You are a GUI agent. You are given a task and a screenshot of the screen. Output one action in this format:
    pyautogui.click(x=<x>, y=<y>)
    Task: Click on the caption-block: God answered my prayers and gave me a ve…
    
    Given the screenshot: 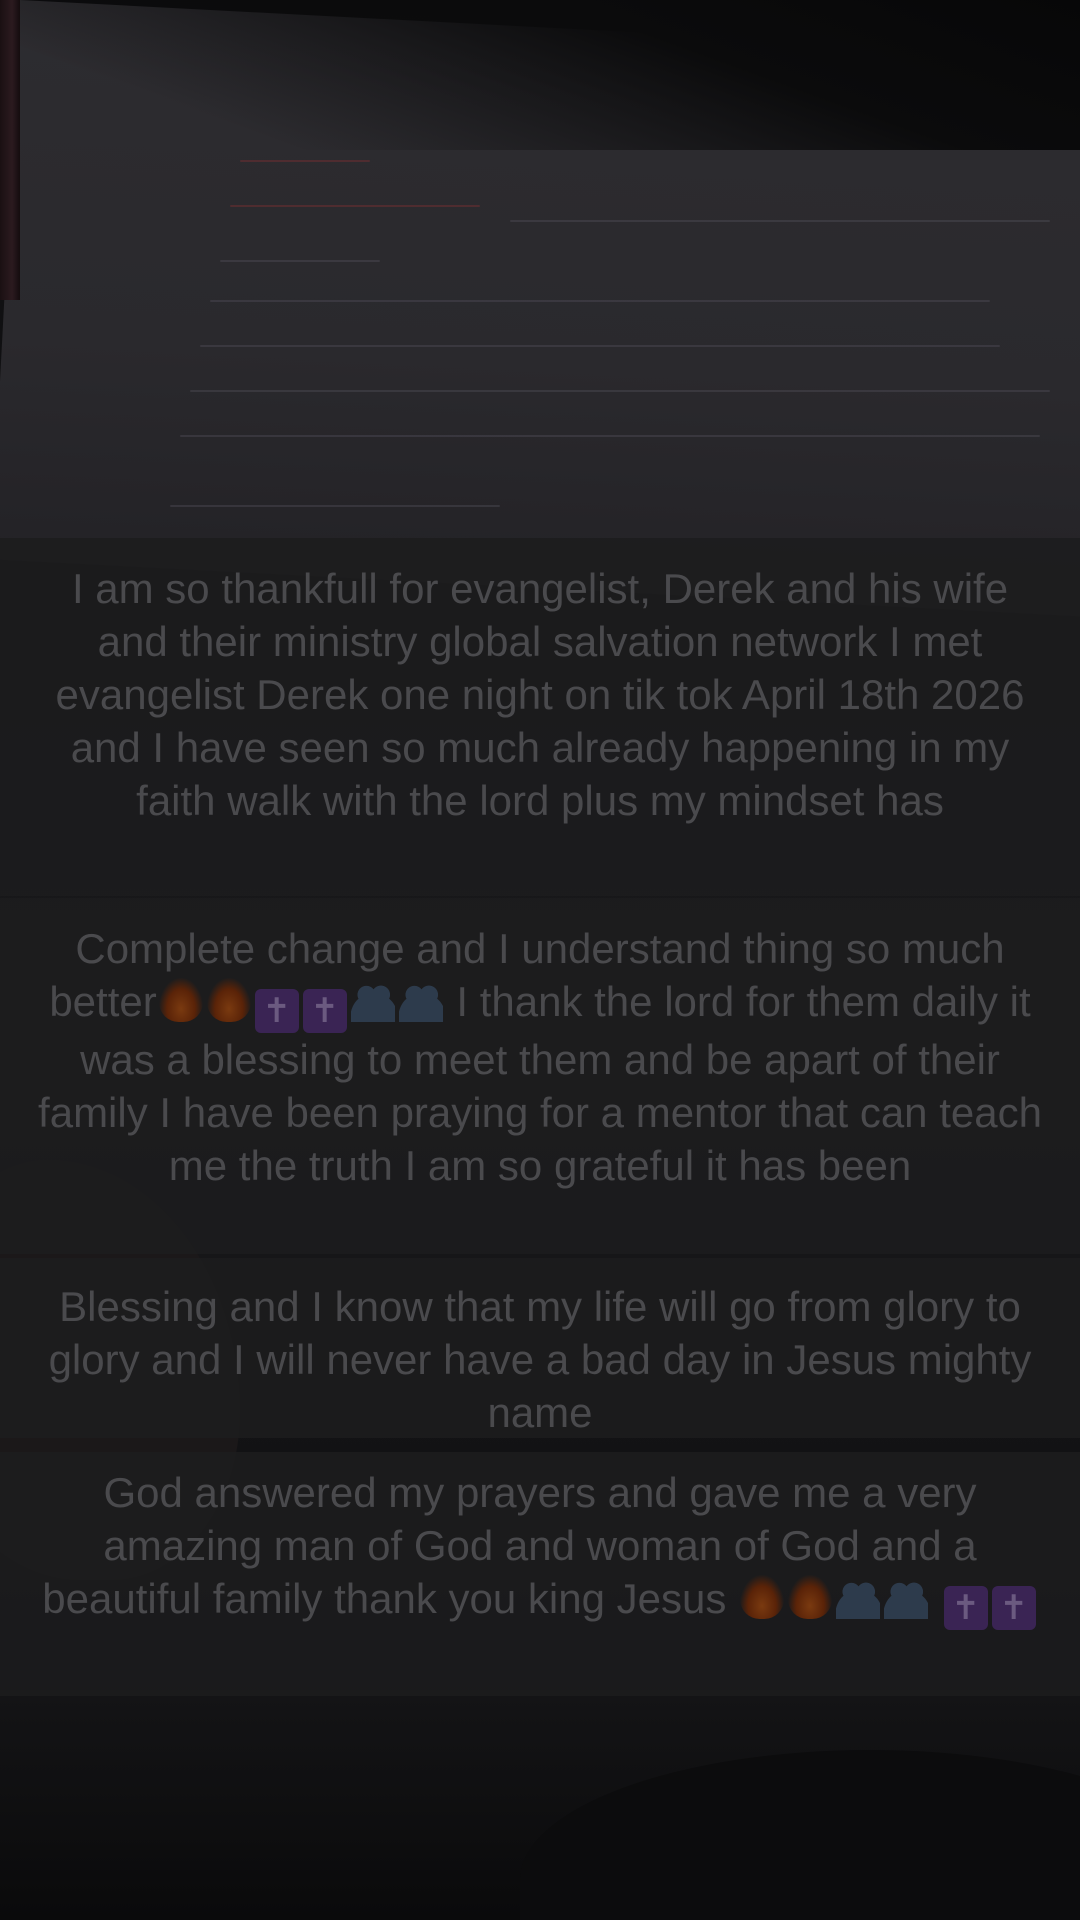 What is the action you would take?
    pyautogui.click(x=540, y=1574)
    